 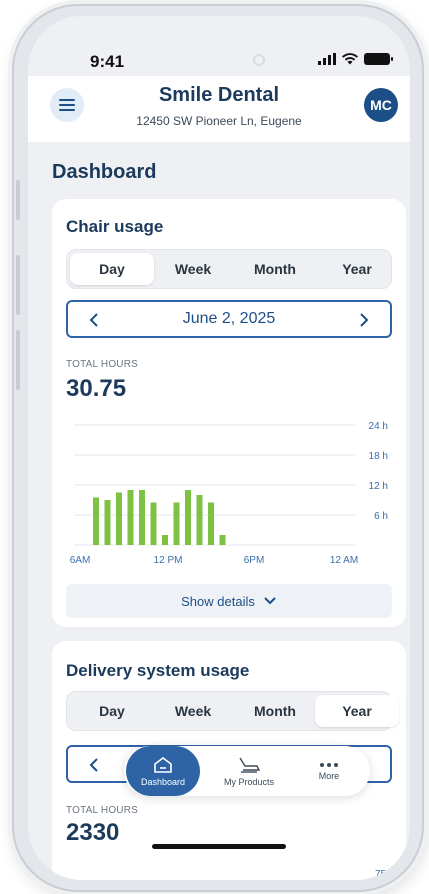 What do you see at coordinates (219, 63) in the screenshot?
I see `status-bar: 9:41` at bounding box center [219, 63].